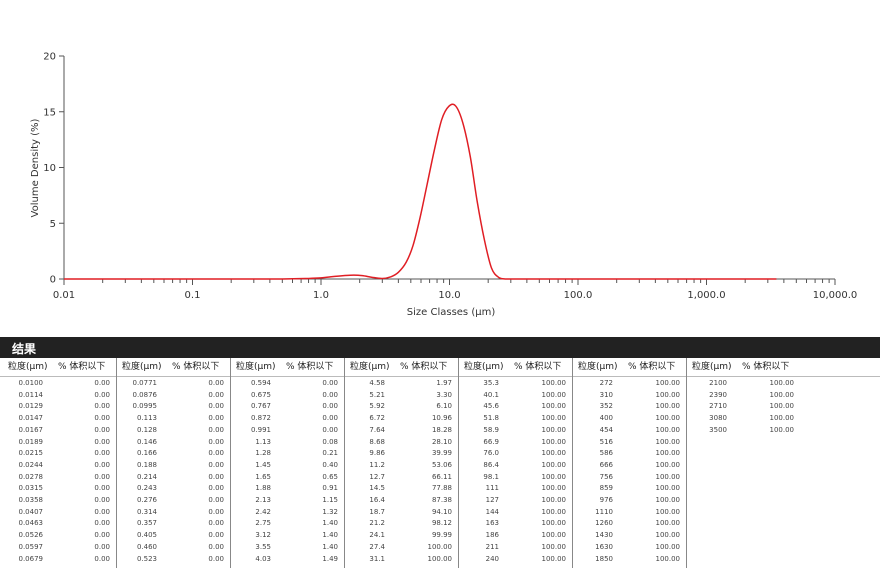 The height and width of the screenshot is (568, 880). What do you see at coordinates (146, 418) in the screenshot?
I see `size-cell: 0.113` at bounding box center [146, 418].